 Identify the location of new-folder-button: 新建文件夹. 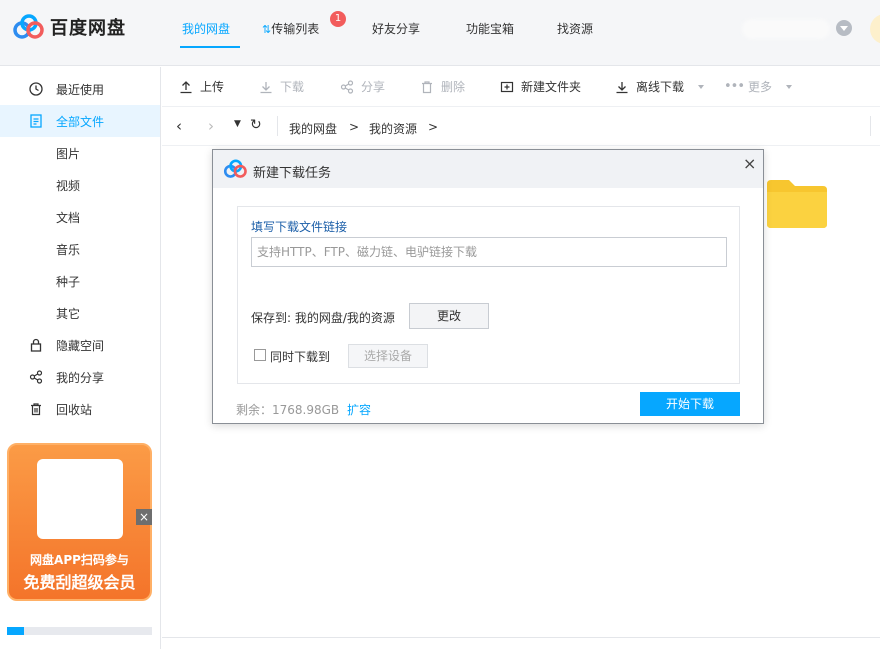
(540, 86).